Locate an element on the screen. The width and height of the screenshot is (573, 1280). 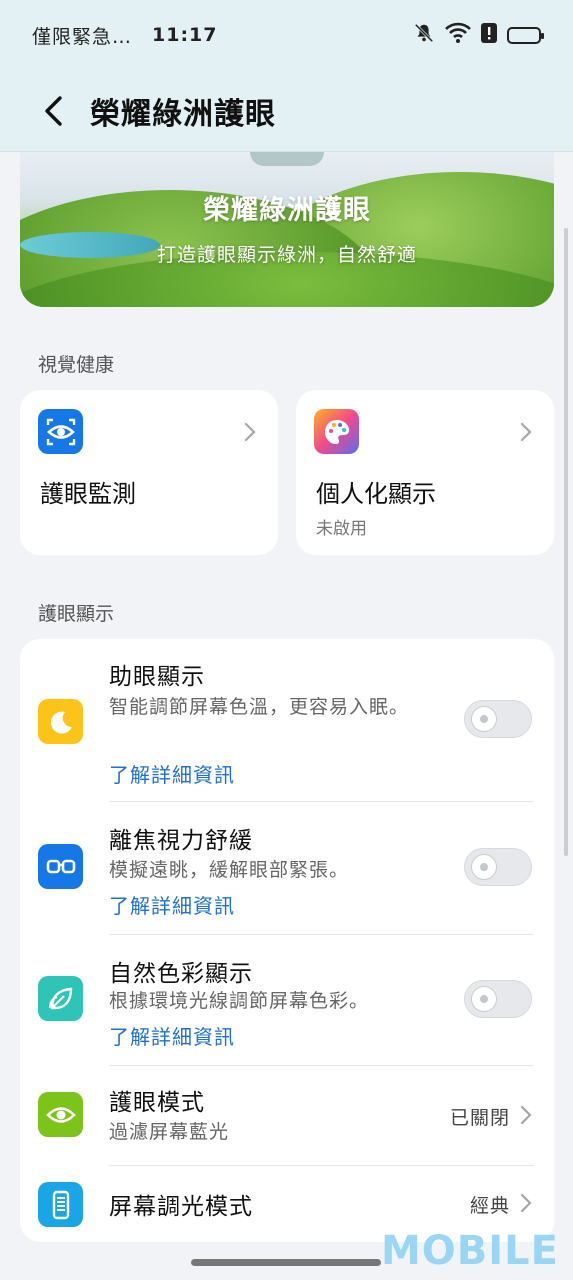
home-indicator is located at coordinates (286, 1262).